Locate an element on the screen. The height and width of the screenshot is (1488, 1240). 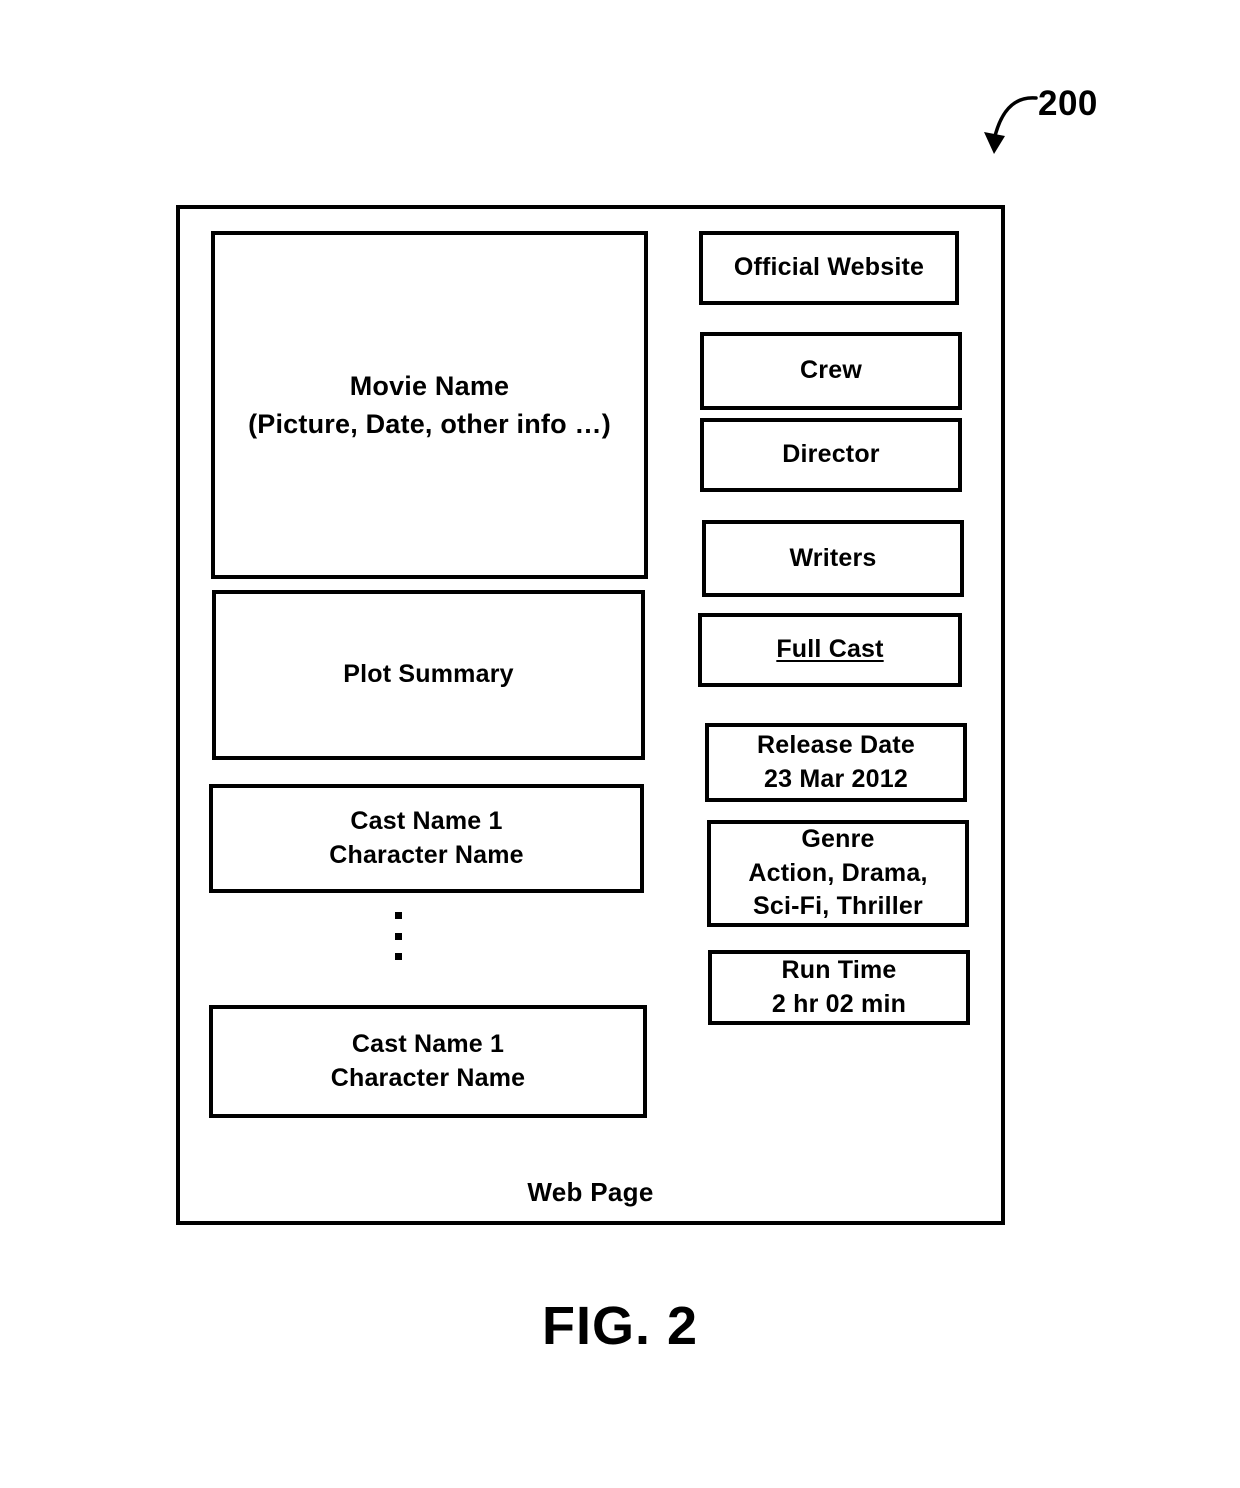
genre-text: Genre Action, Drama, Sci-Fi, Thriller is located at coordinates (838, 872).